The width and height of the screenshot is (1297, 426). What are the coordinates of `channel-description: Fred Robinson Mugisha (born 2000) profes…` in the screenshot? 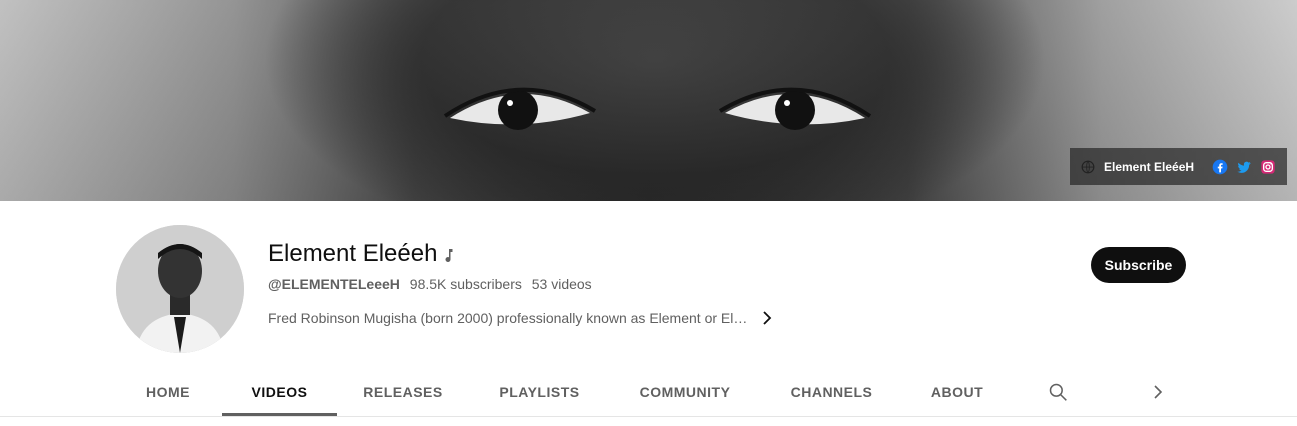 It's located at (522, 318).